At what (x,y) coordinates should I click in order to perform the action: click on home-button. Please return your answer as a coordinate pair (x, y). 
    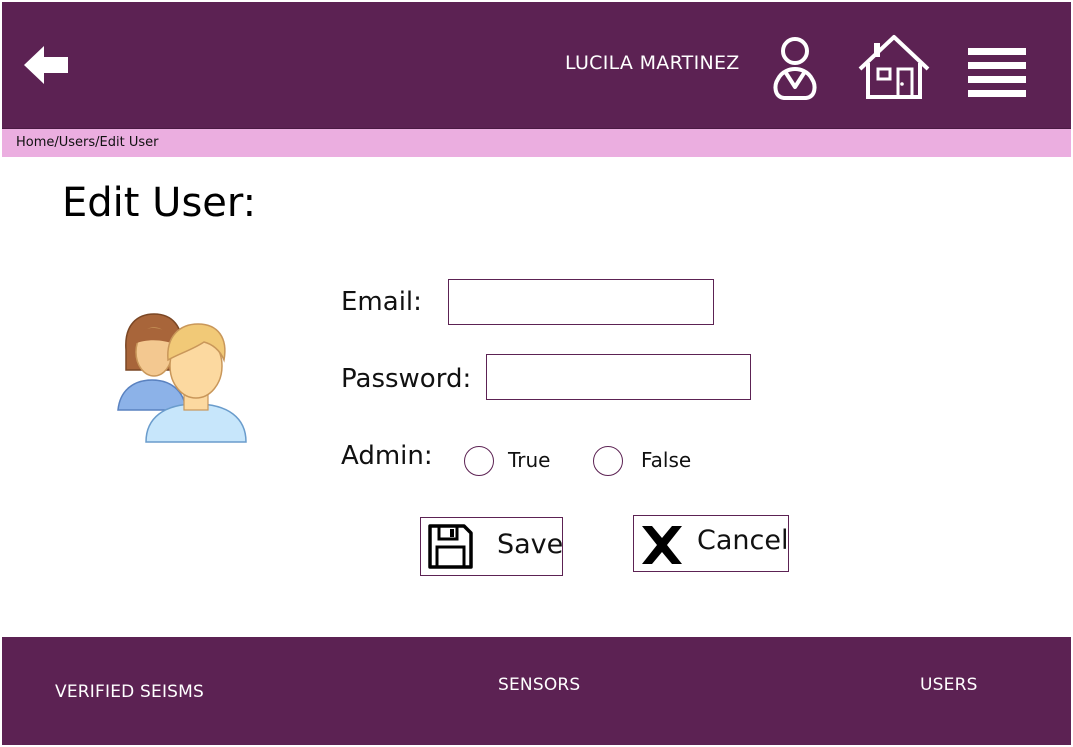
    Looking at the image, I should click on (894, 67).